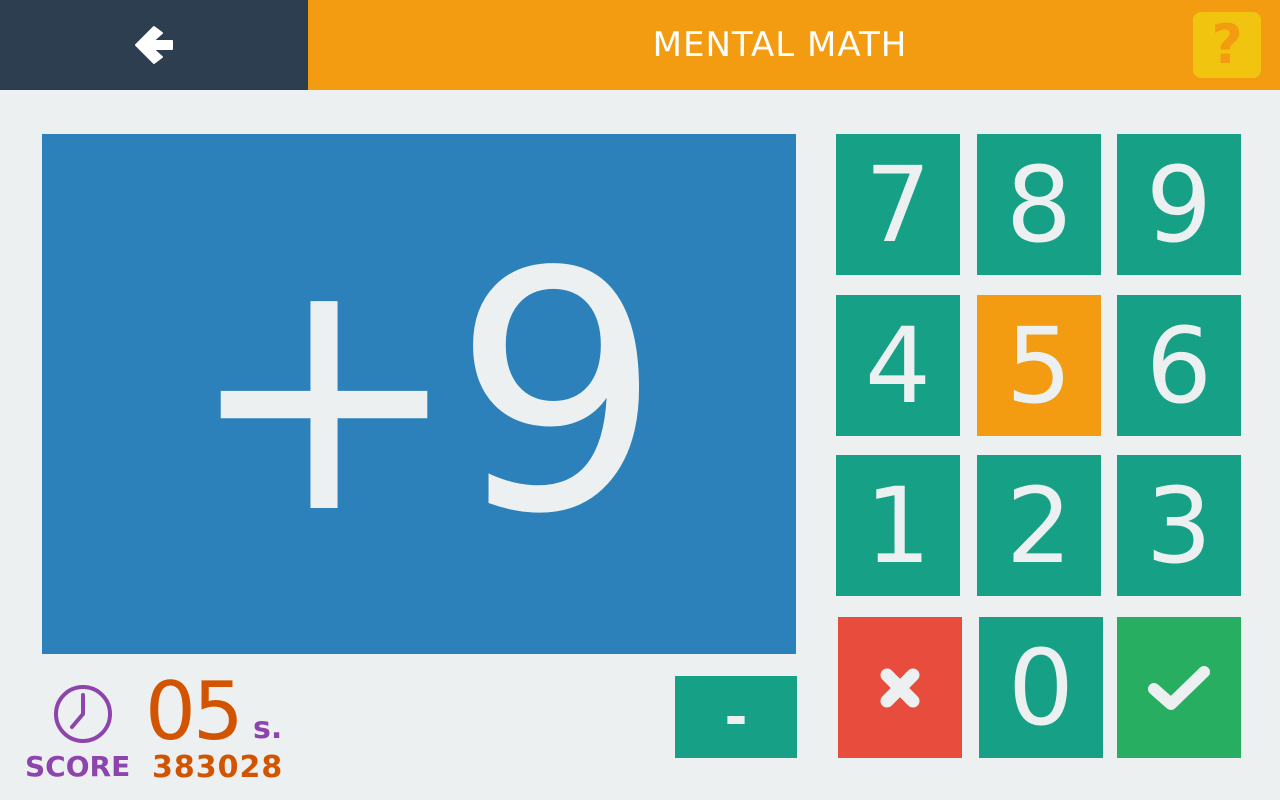 The width and height of the screenshot is (1280, 800). I want to click on back-button, so click(154, 45).